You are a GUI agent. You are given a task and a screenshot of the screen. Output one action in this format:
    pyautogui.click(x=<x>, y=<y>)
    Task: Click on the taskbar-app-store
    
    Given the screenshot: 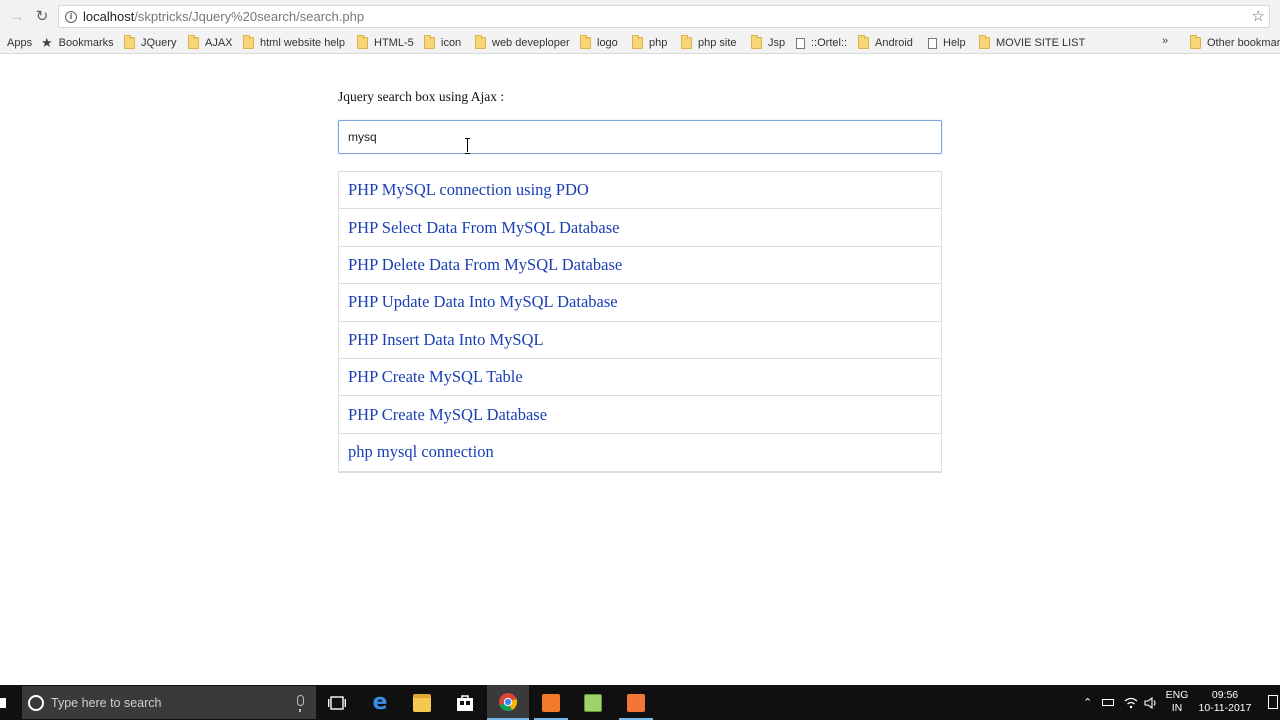 What is the action you would take?
    pyautogui.click(x=465, y=702)
    